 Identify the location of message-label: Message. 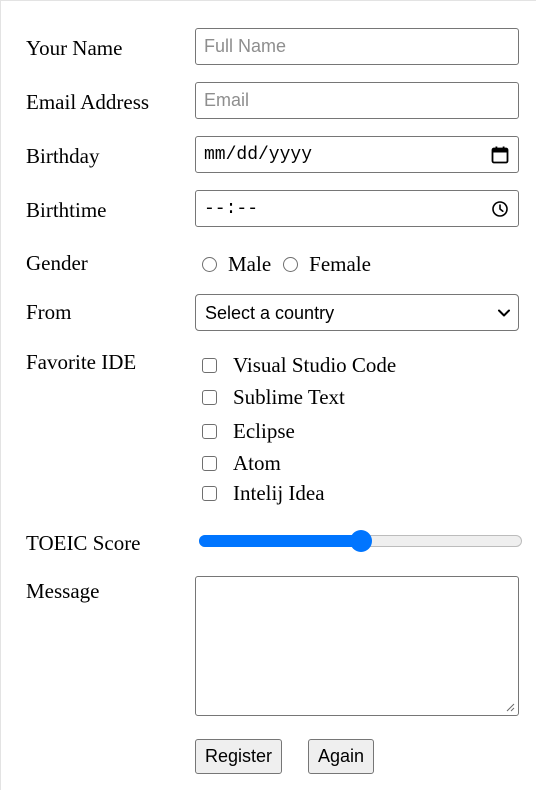
(63, 591).